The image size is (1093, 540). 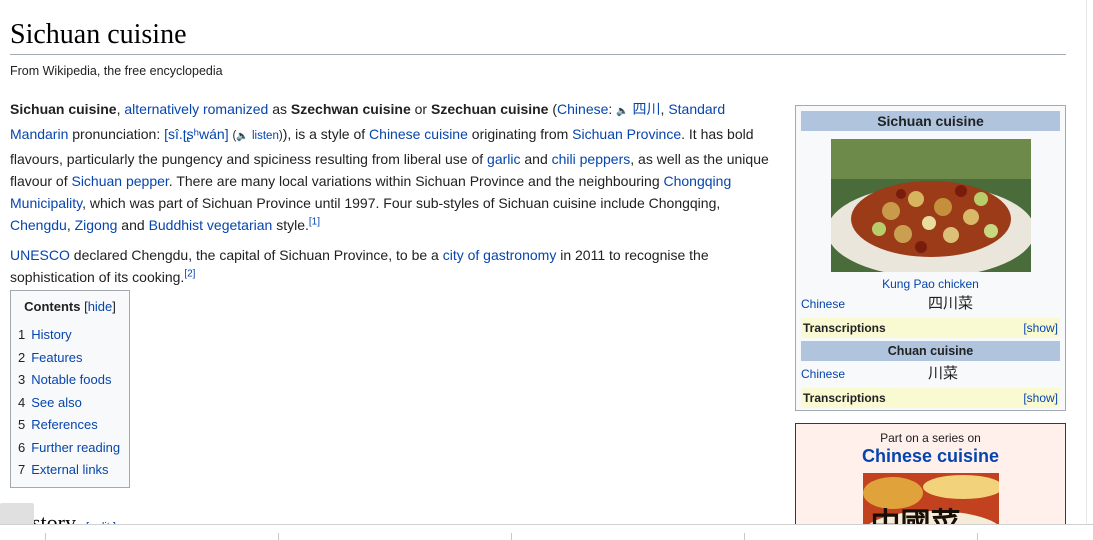 What do you see at coordinates (22, 402) in the screenshot?
I see `toc-number: 4` at bounding box center [22, 402].